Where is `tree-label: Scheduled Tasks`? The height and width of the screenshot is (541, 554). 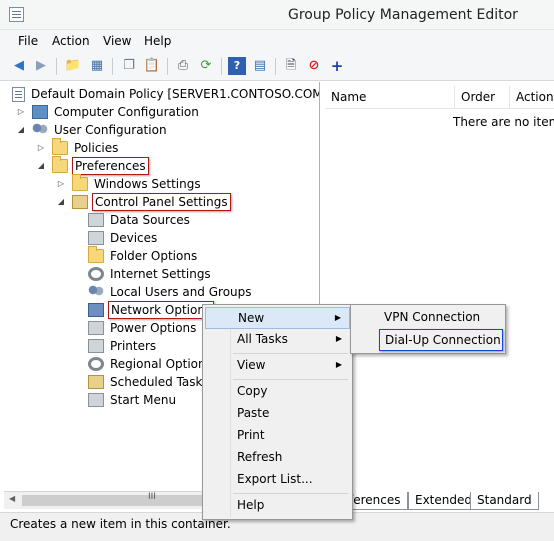
tree-label: Scheduled Tasks is located at coordinates (159, 382).